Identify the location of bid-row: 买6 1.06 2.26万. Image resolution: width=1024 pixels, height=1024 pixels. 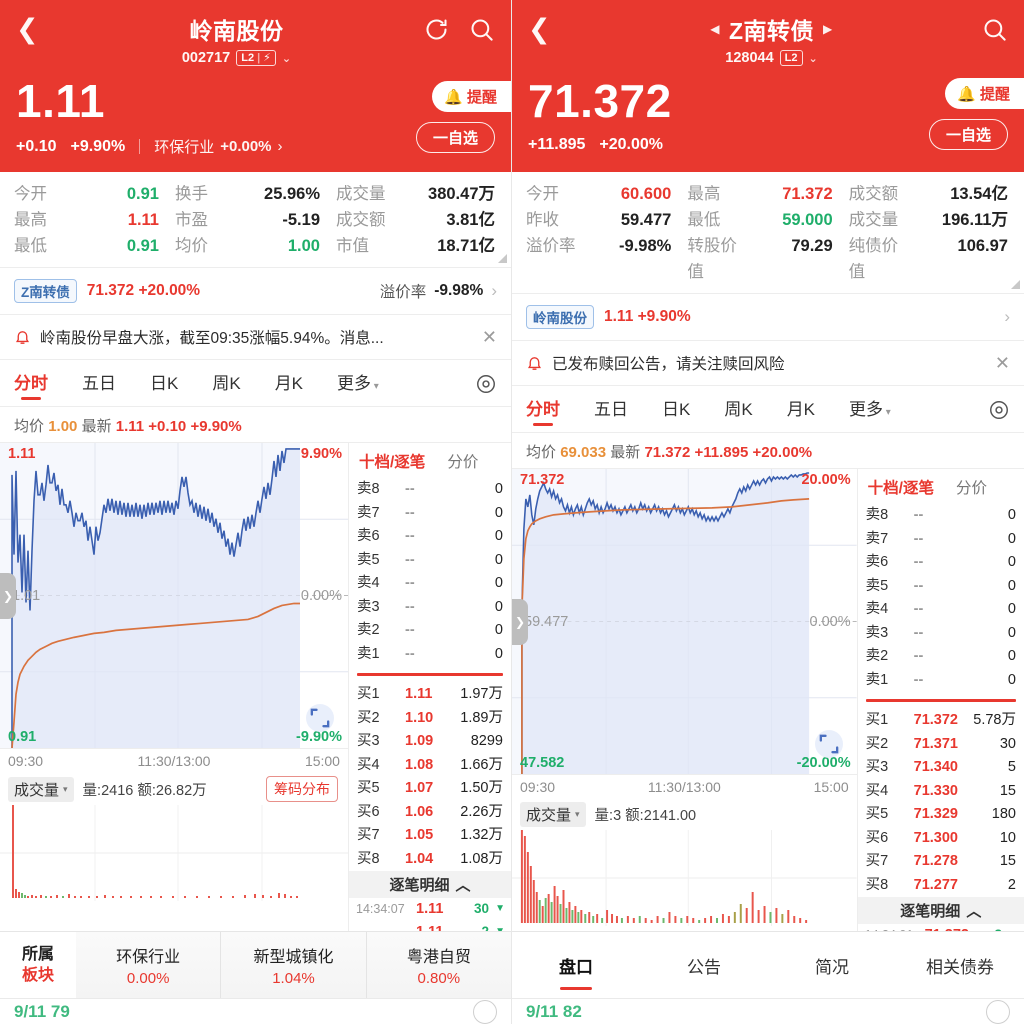
(430, 813).